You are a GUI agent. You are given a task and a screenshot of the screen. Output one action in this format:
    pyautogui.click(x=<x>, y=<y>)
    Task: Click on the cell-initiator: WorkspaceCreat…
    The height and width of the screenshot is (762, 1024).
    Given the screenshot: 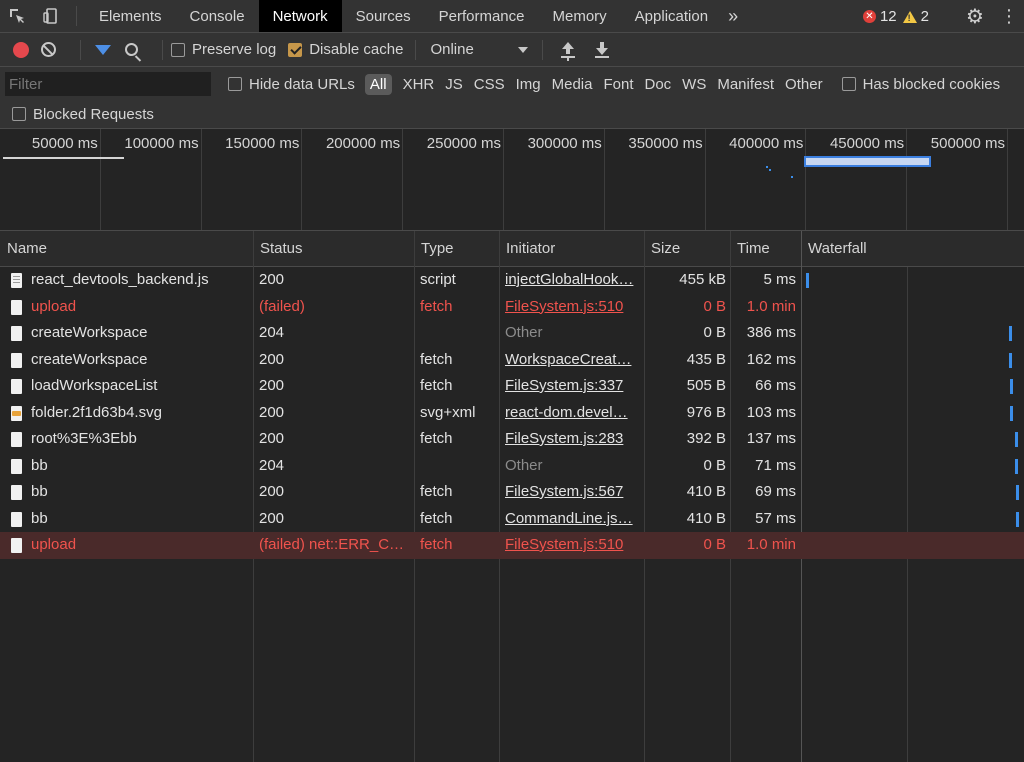 What is the action you would take?
    pyautogui.click(x=572, y=360)
    